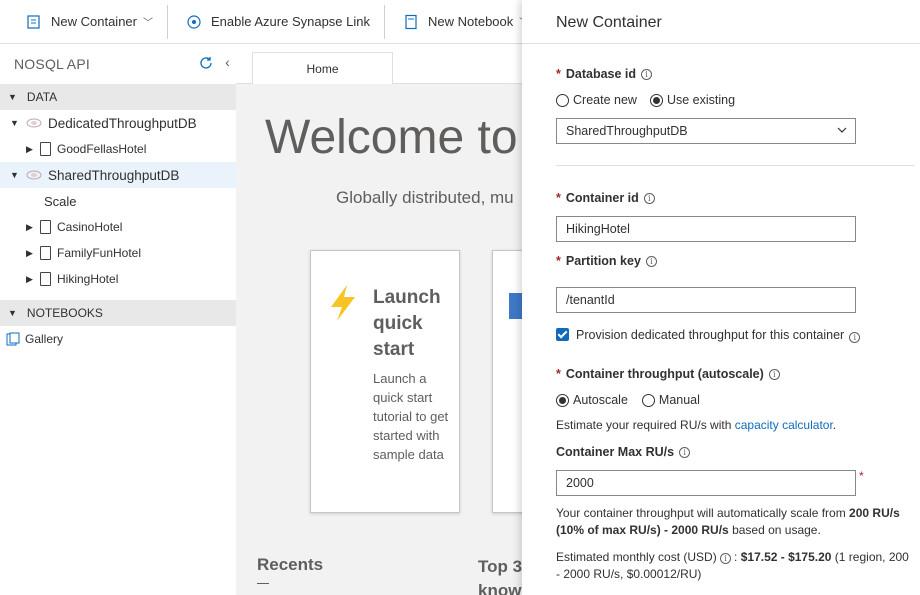  What do you see at coordinates (407, 323) in the screenshot?
I see `card-title: Launch quick start` at bounding box center [407, 323].